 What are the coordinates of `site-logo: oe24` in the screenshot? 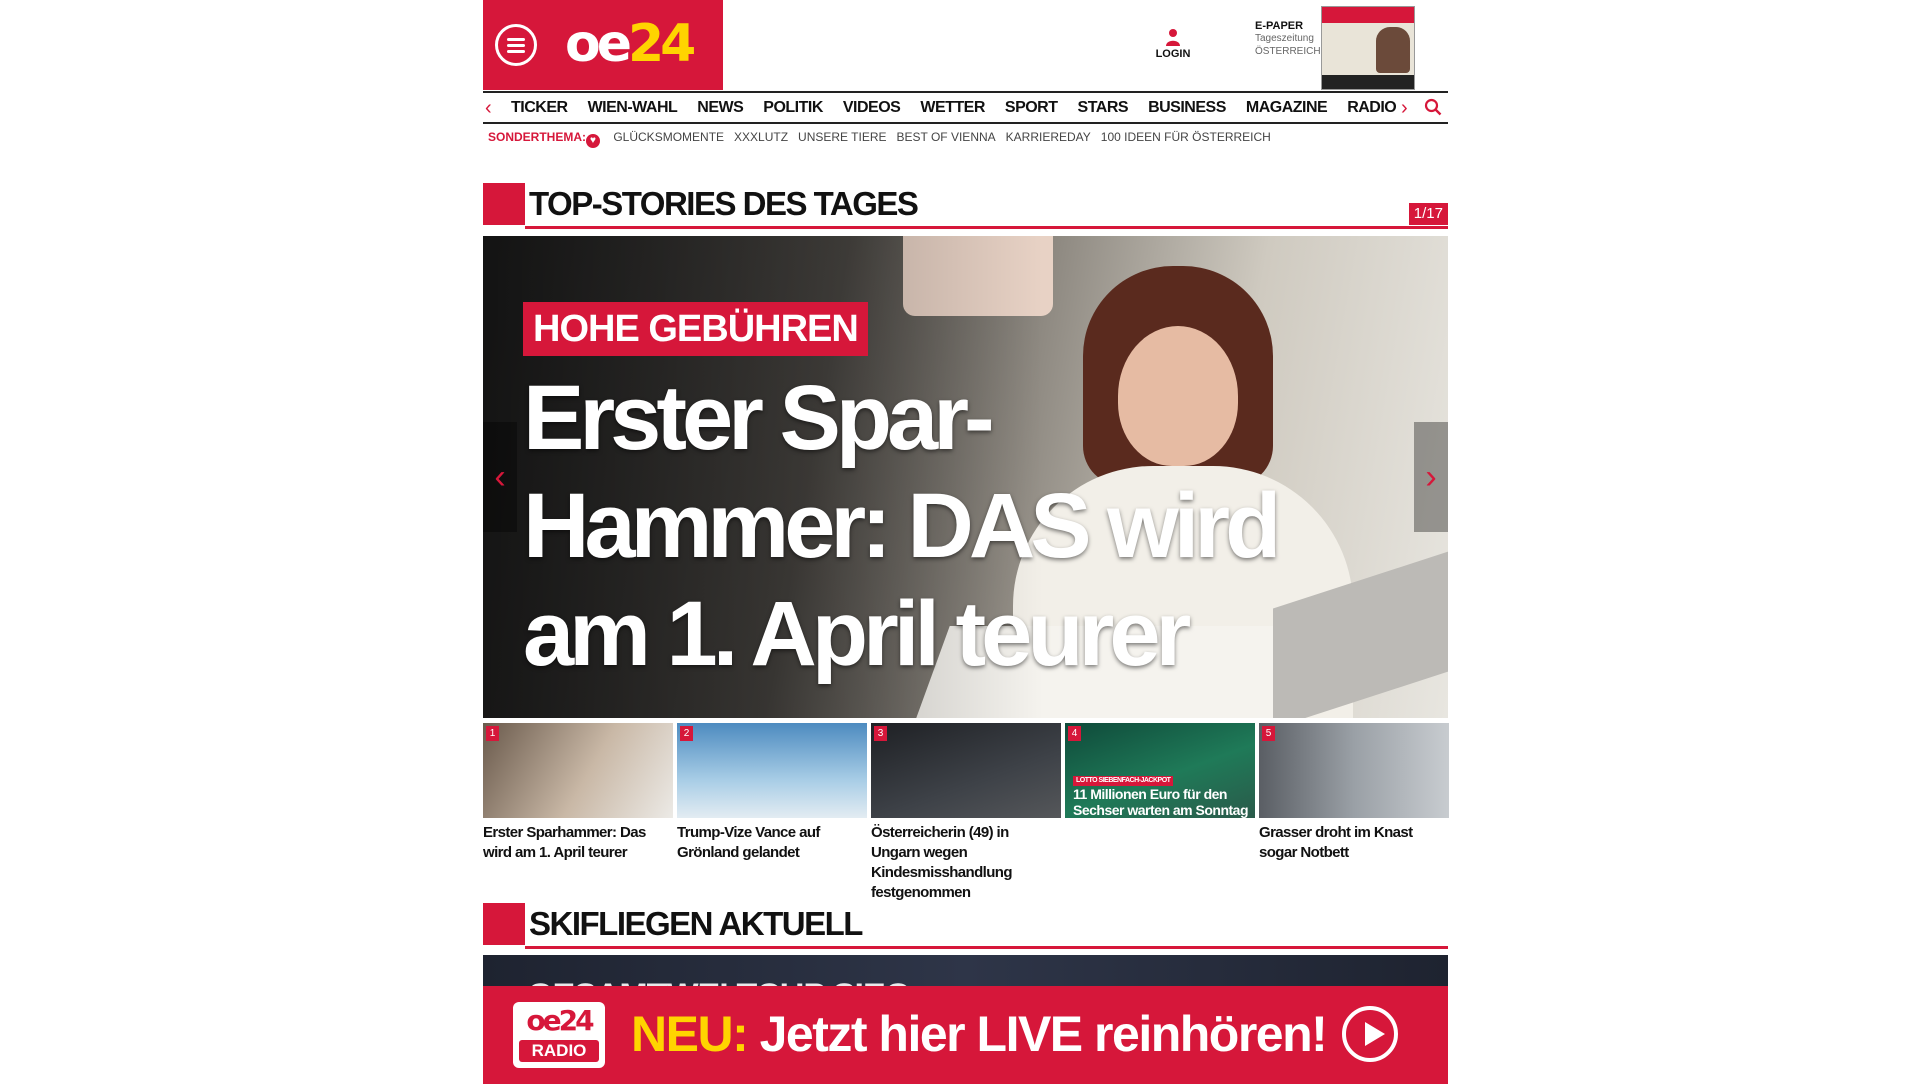 It's located at (630, 44).